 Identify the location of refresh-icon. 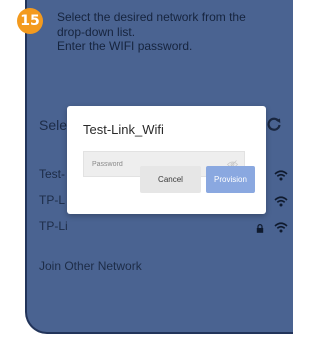
(274, 124).